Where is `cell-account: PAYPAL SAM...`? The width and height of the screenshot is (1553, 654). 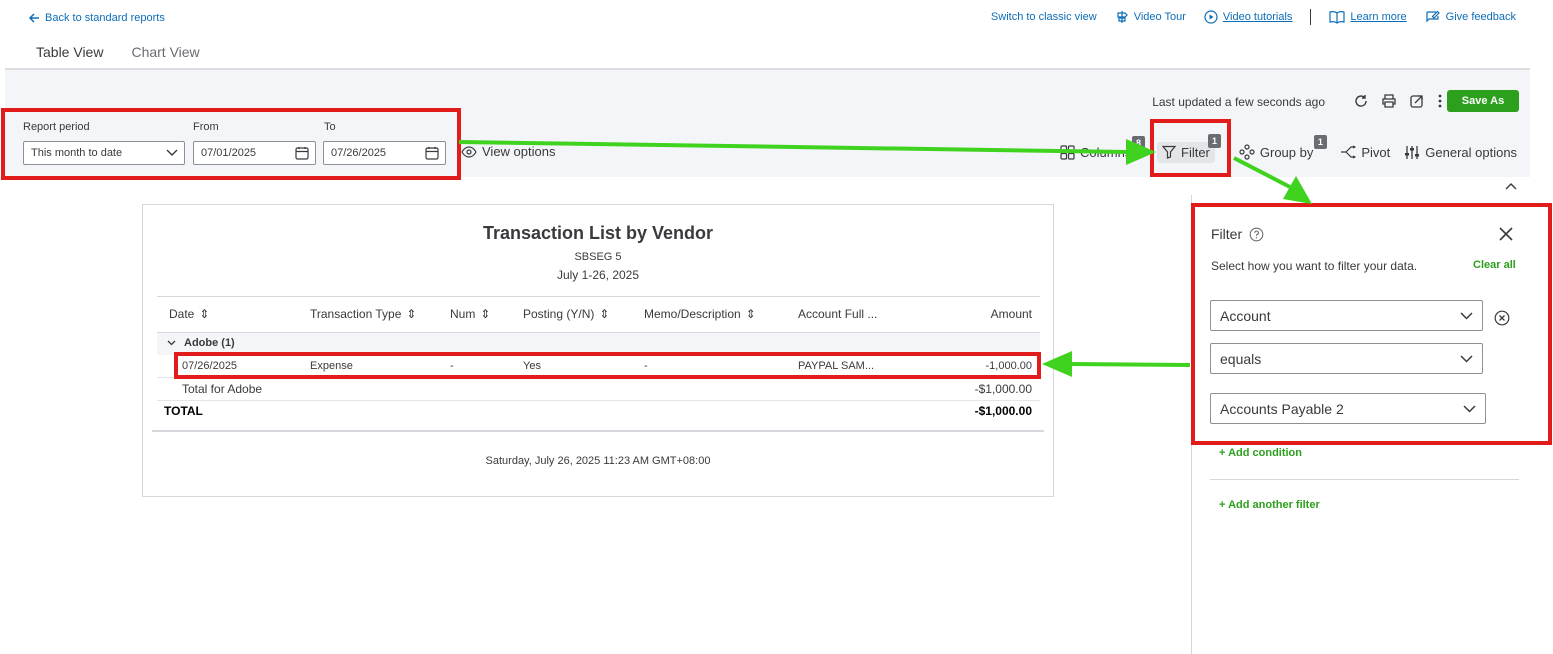
cell-account: PAYPAL SAM... is located at coordinates (836, 366).